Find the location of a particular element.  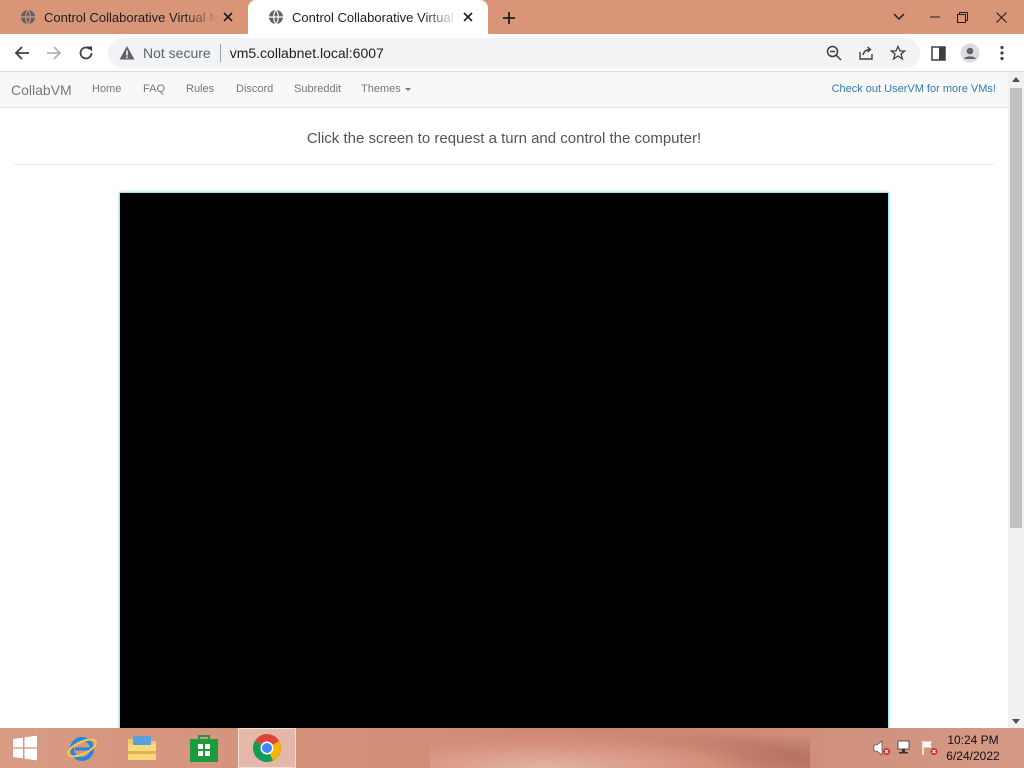

arrow-right-icon is located at coordinates (54, 53).